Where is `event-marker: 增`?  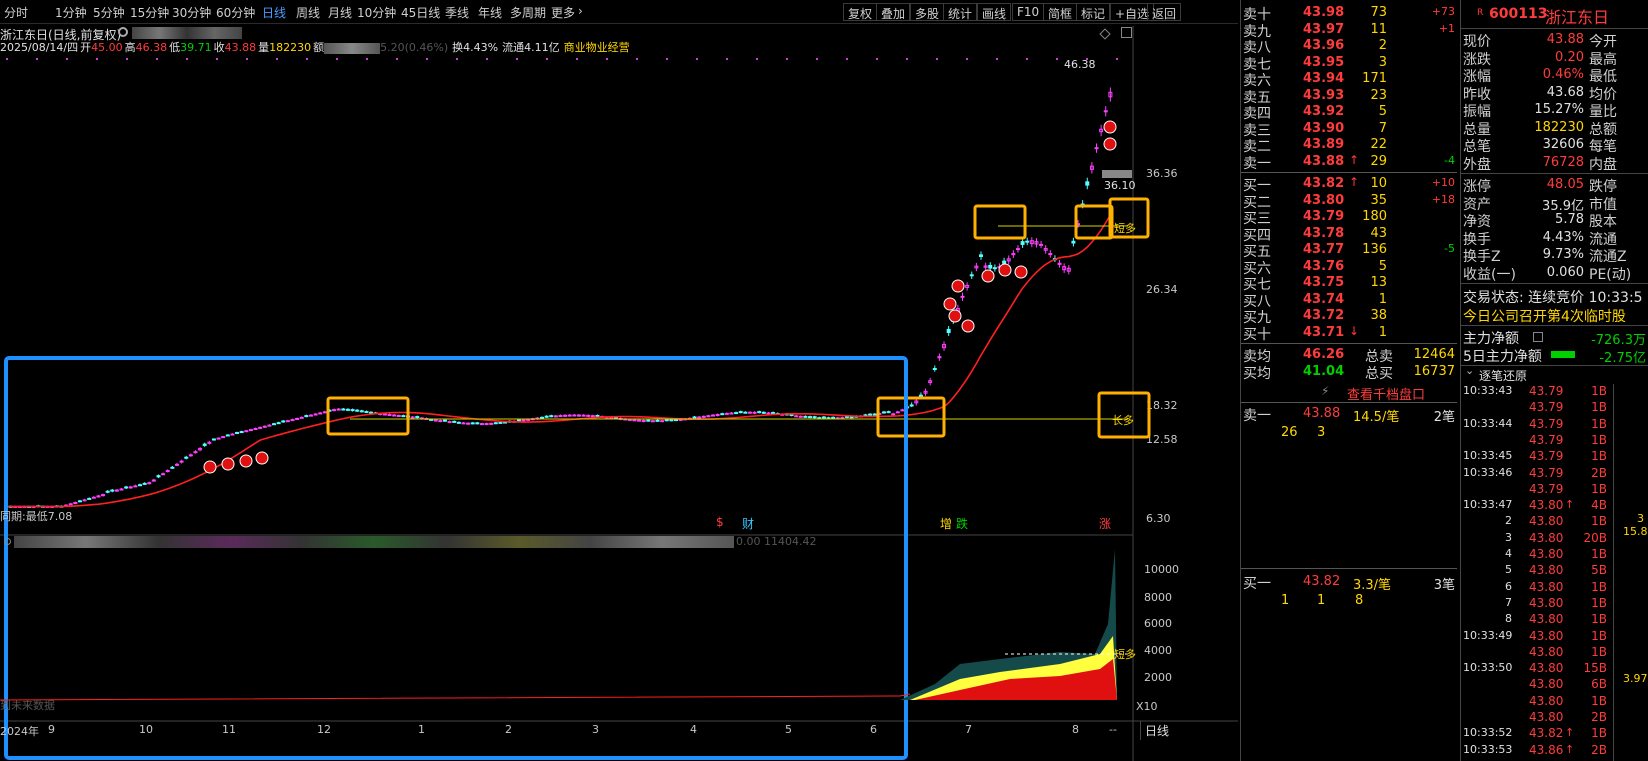 event-marker: 增 is located at coordinates (946, 523).